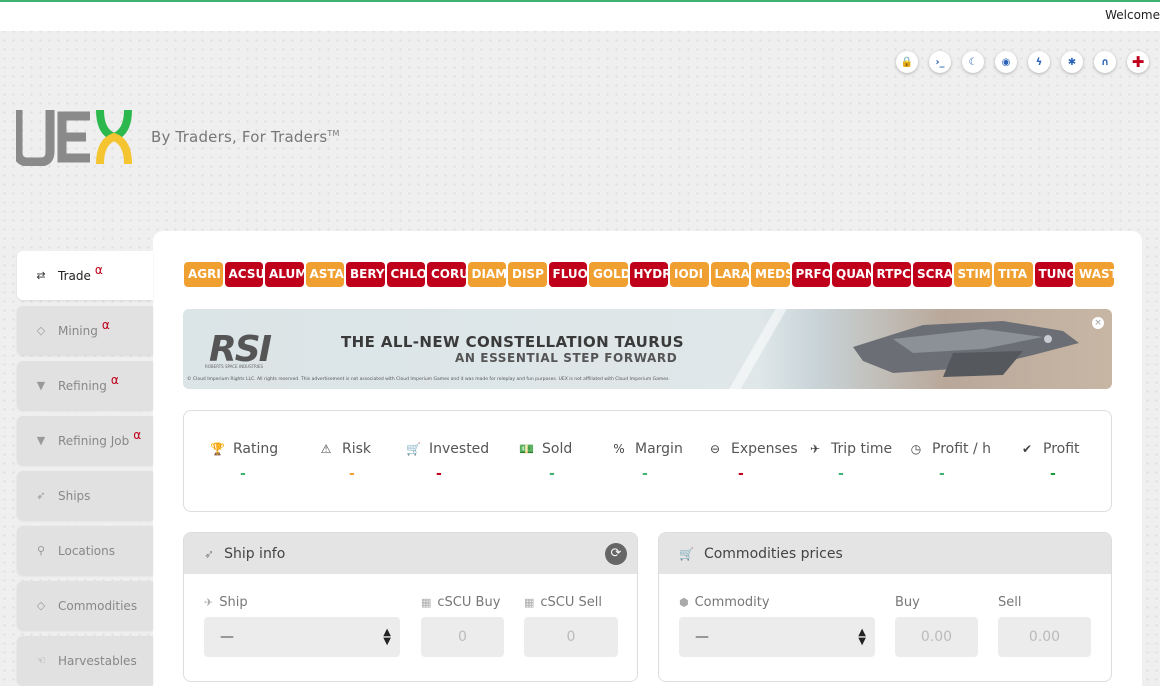 Image resolution: width=1160 pixels, height=686 pixels. I want to click on close-icon: ×, so click(1098, 323).